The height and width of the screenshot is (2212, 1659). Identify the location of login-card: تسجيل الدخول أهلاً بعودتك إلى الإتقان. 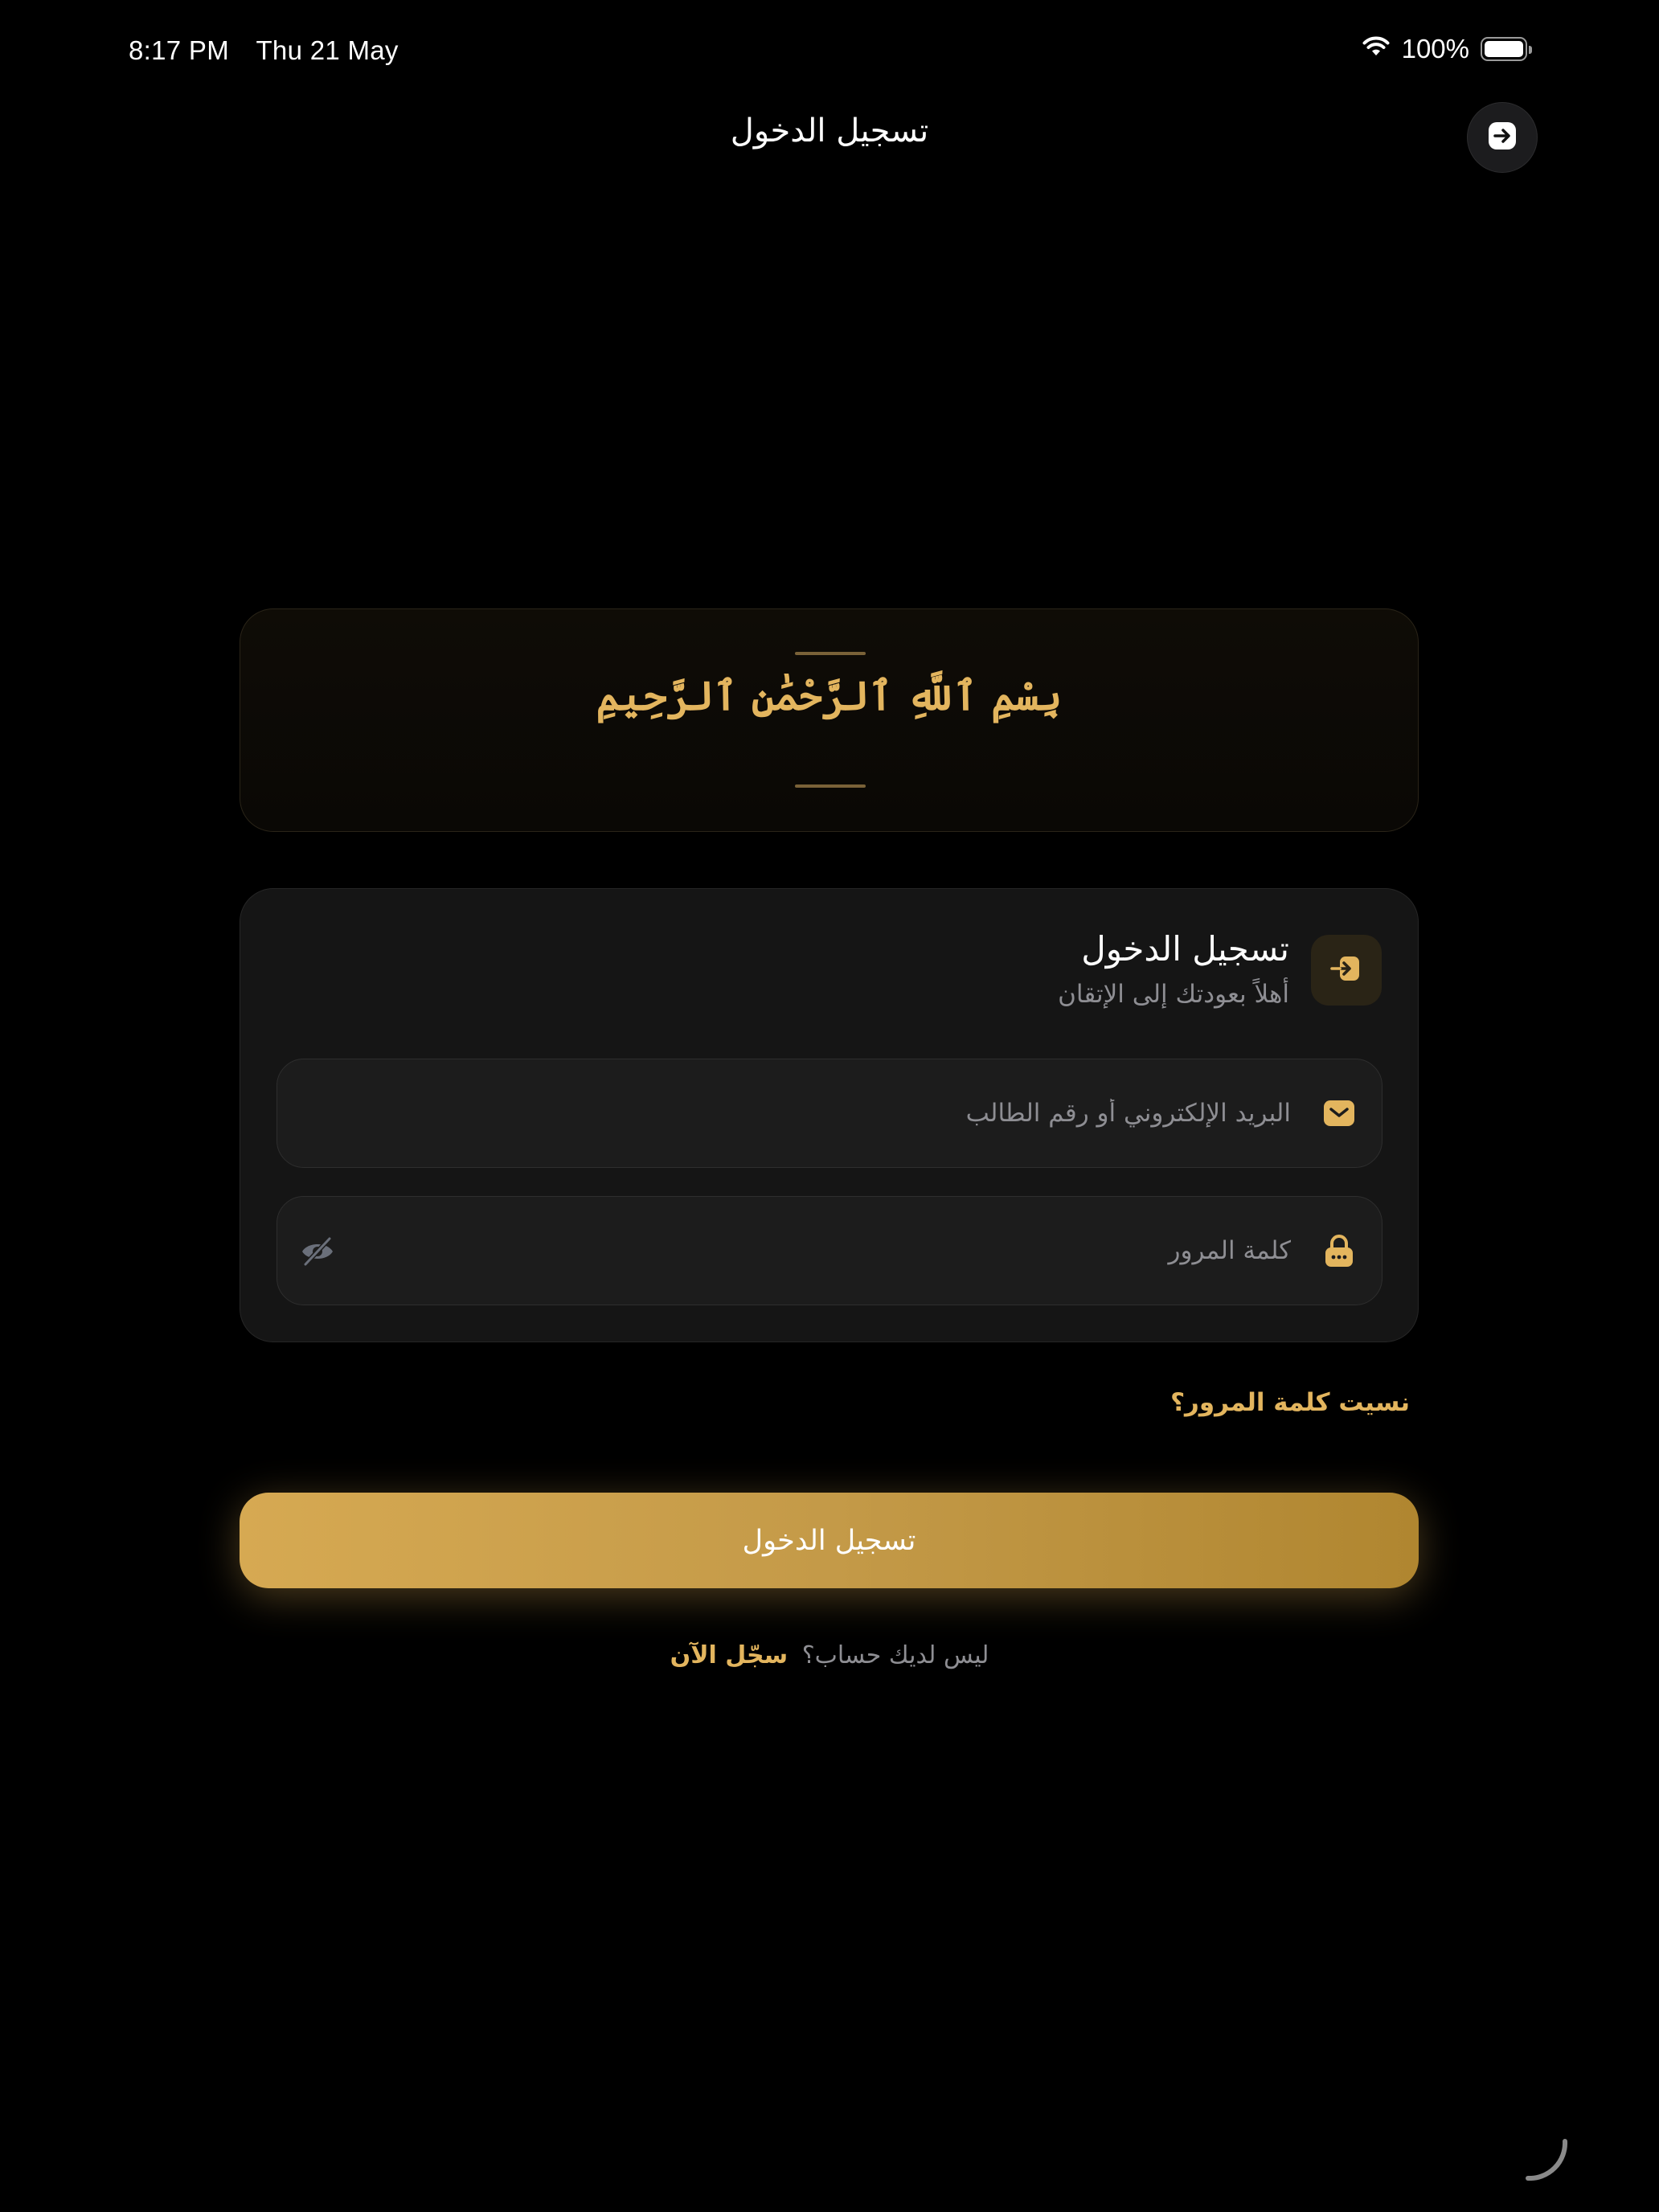
(829, 1115).